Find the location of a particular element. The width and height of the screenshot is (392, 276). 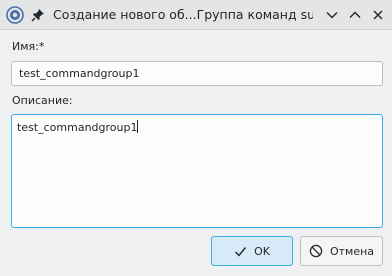

cancel-icon is located at coordinates (316, 251).